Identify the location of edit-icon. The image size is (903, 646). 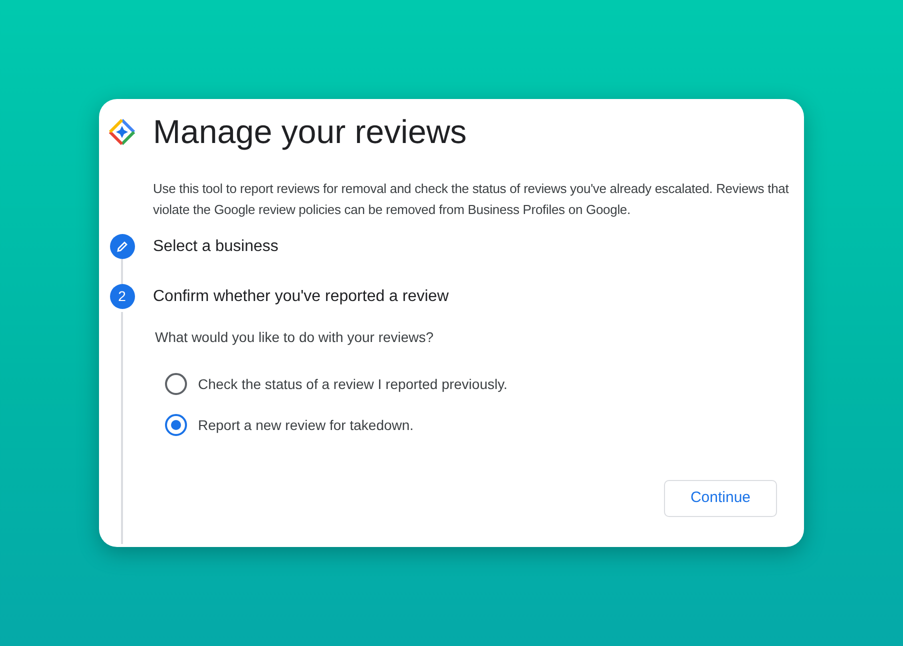
(122, 246).